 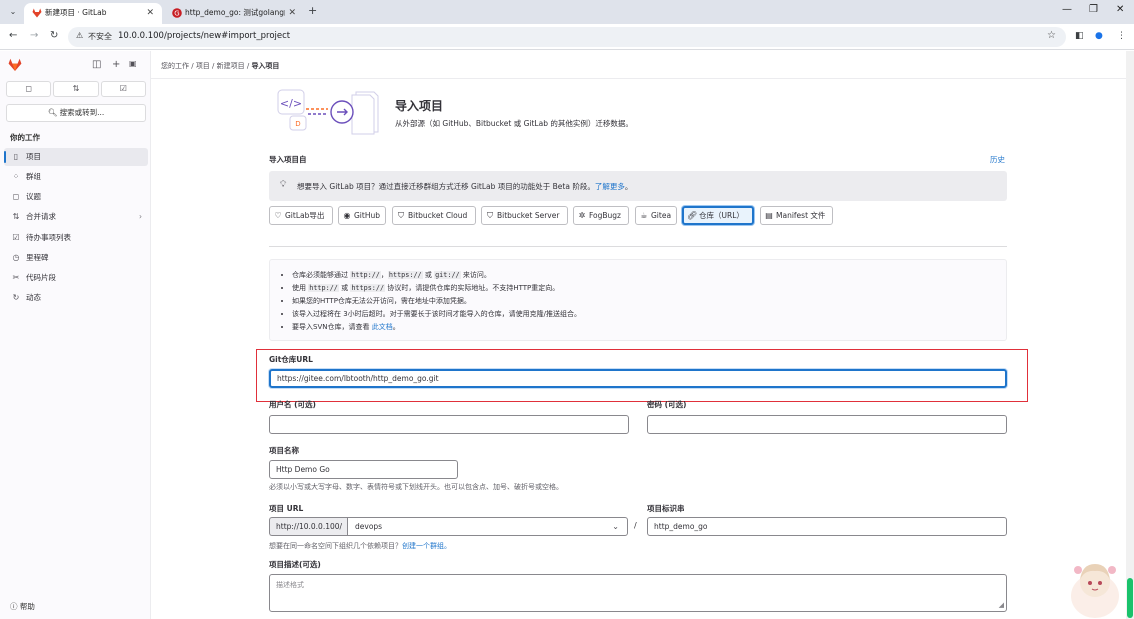 What do you see at coordinates (93, 13) in the screenshot?
I see `browser-tab-active: 新建项目 · GitLab ✕` at bounding box center [93, 13].